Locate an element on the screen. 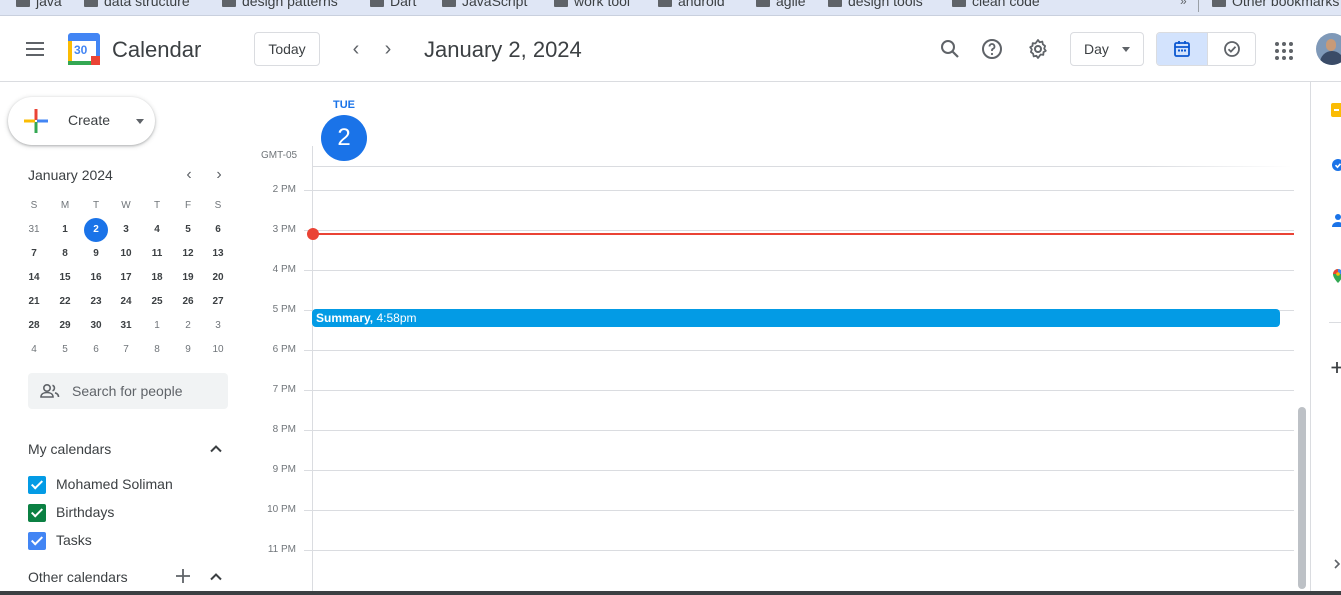 The width and height of the screenshot is (1341, 595). user-avatar is located at coordinates (1328, 49).